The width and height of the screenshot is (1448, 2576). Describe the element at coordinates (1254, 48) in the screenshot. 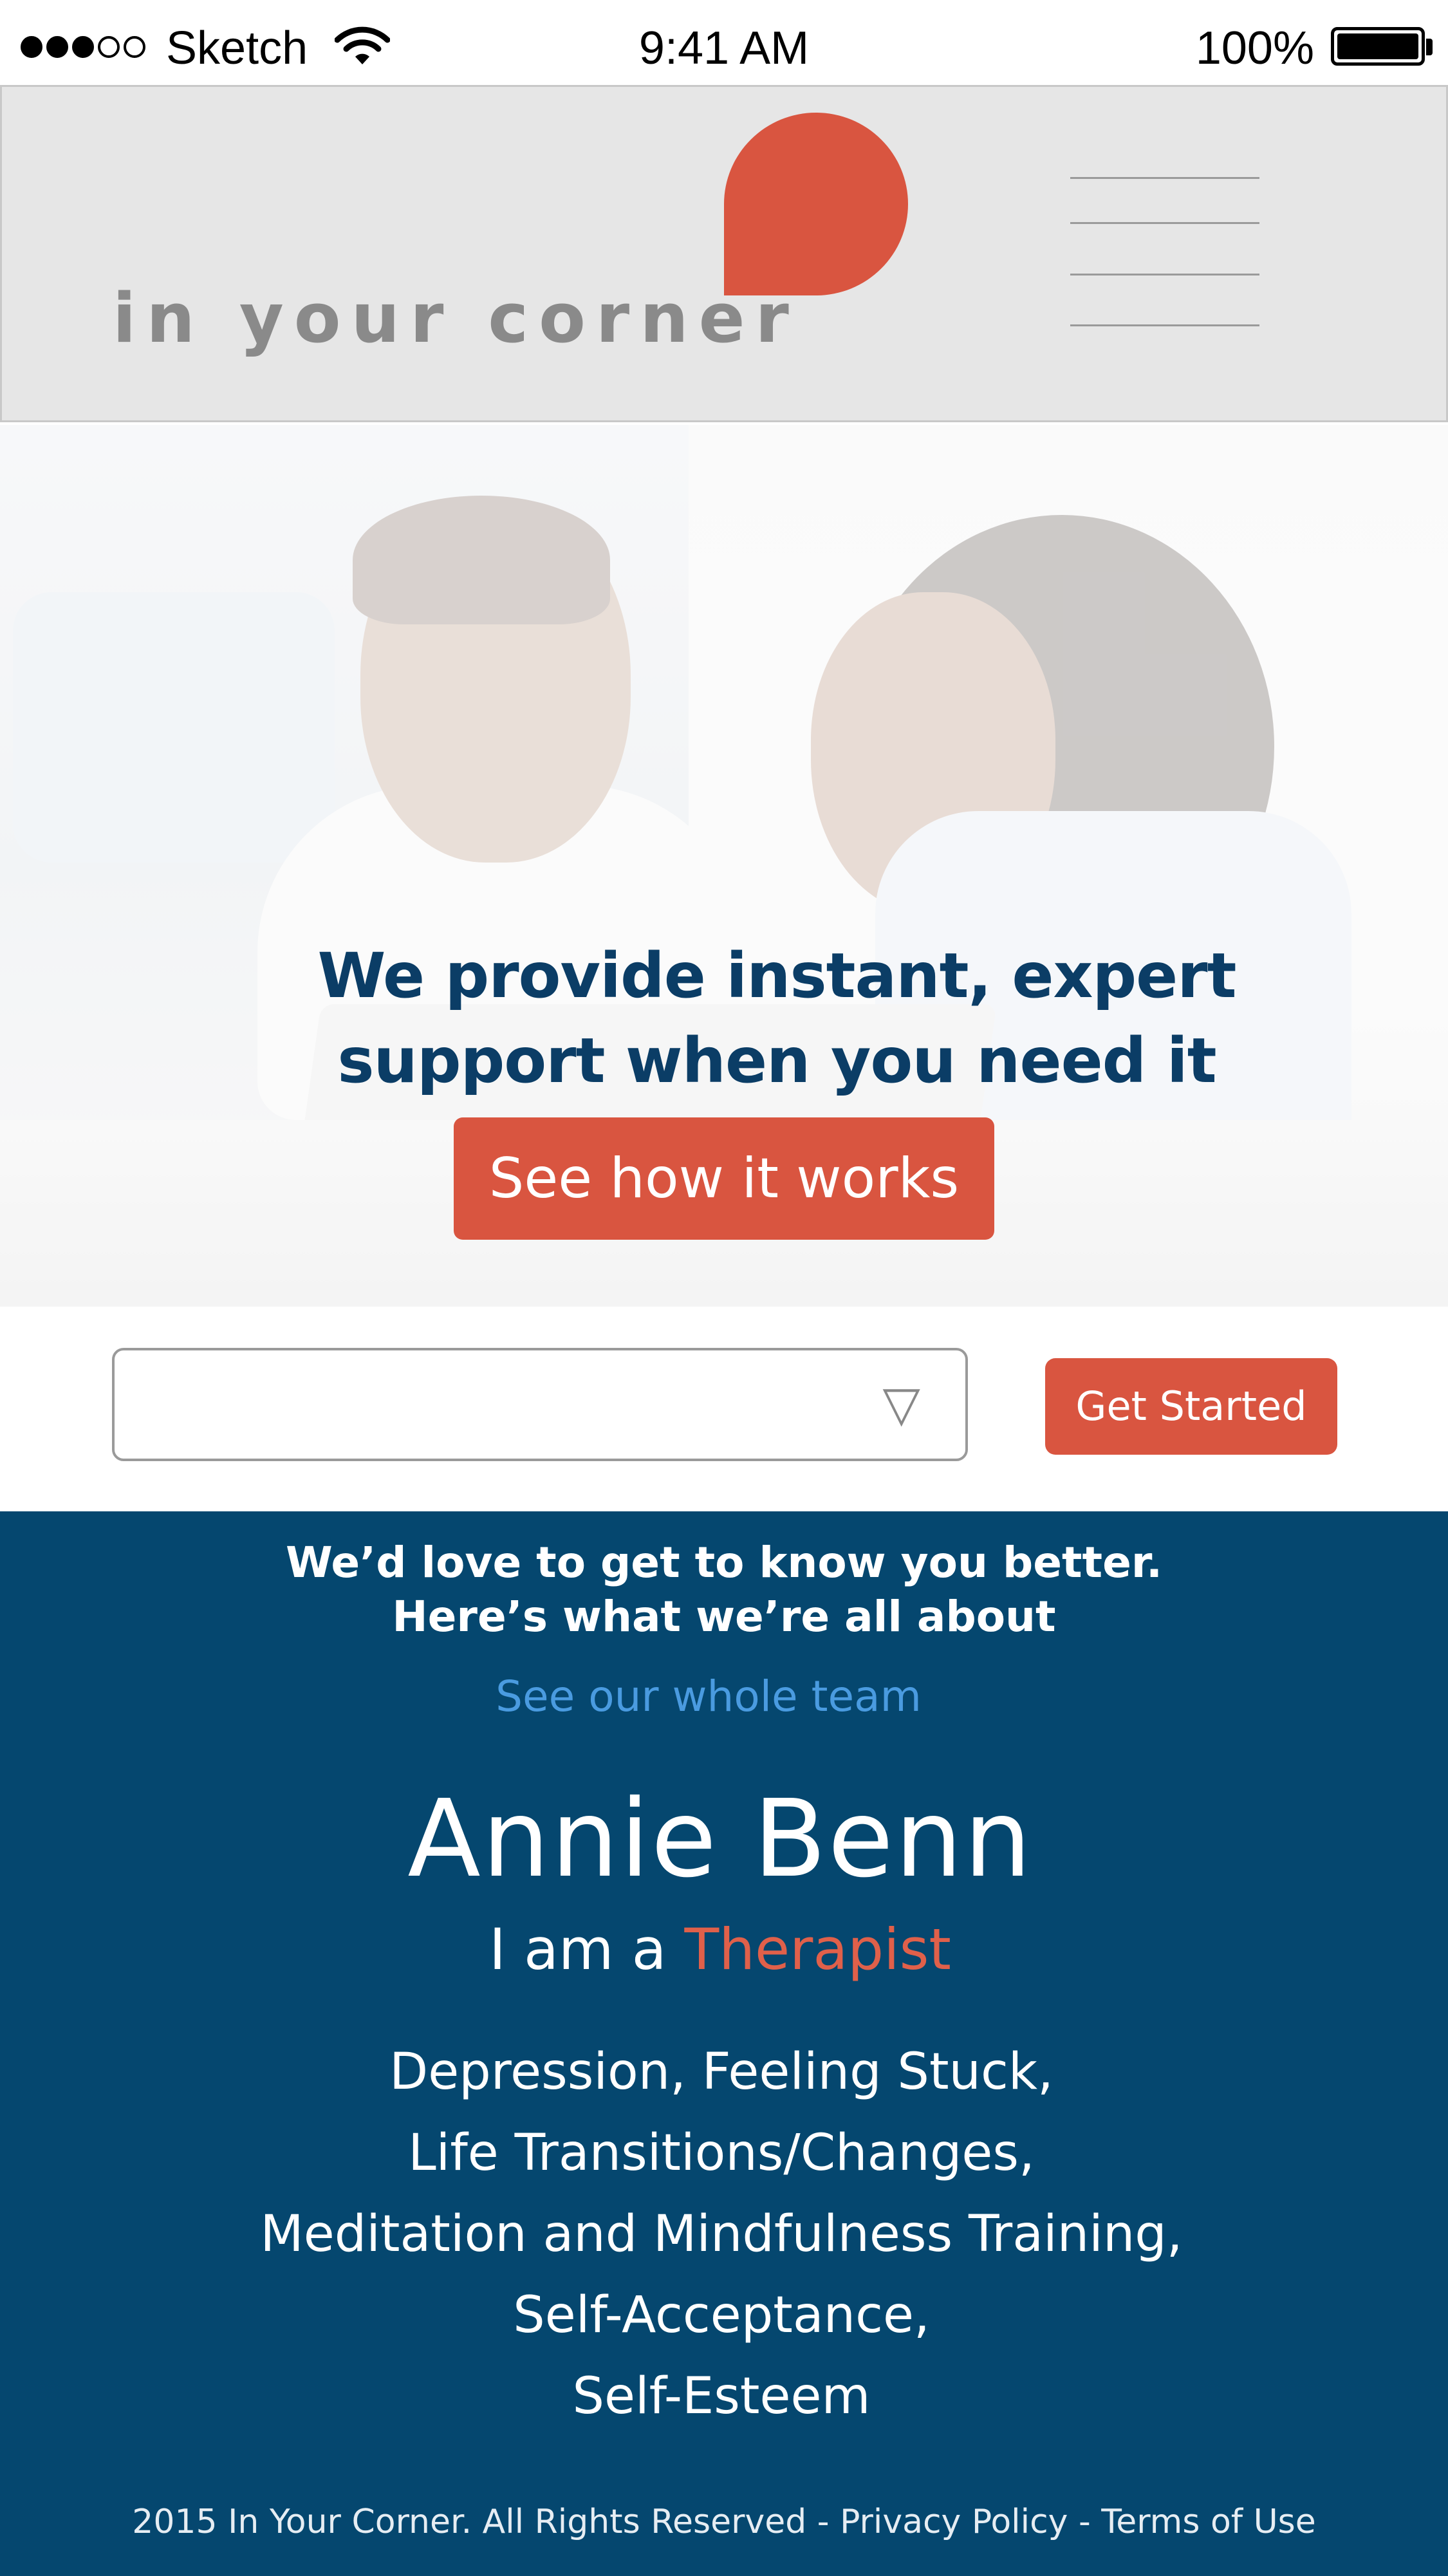

I see `battery-percent: 100%` at that location.